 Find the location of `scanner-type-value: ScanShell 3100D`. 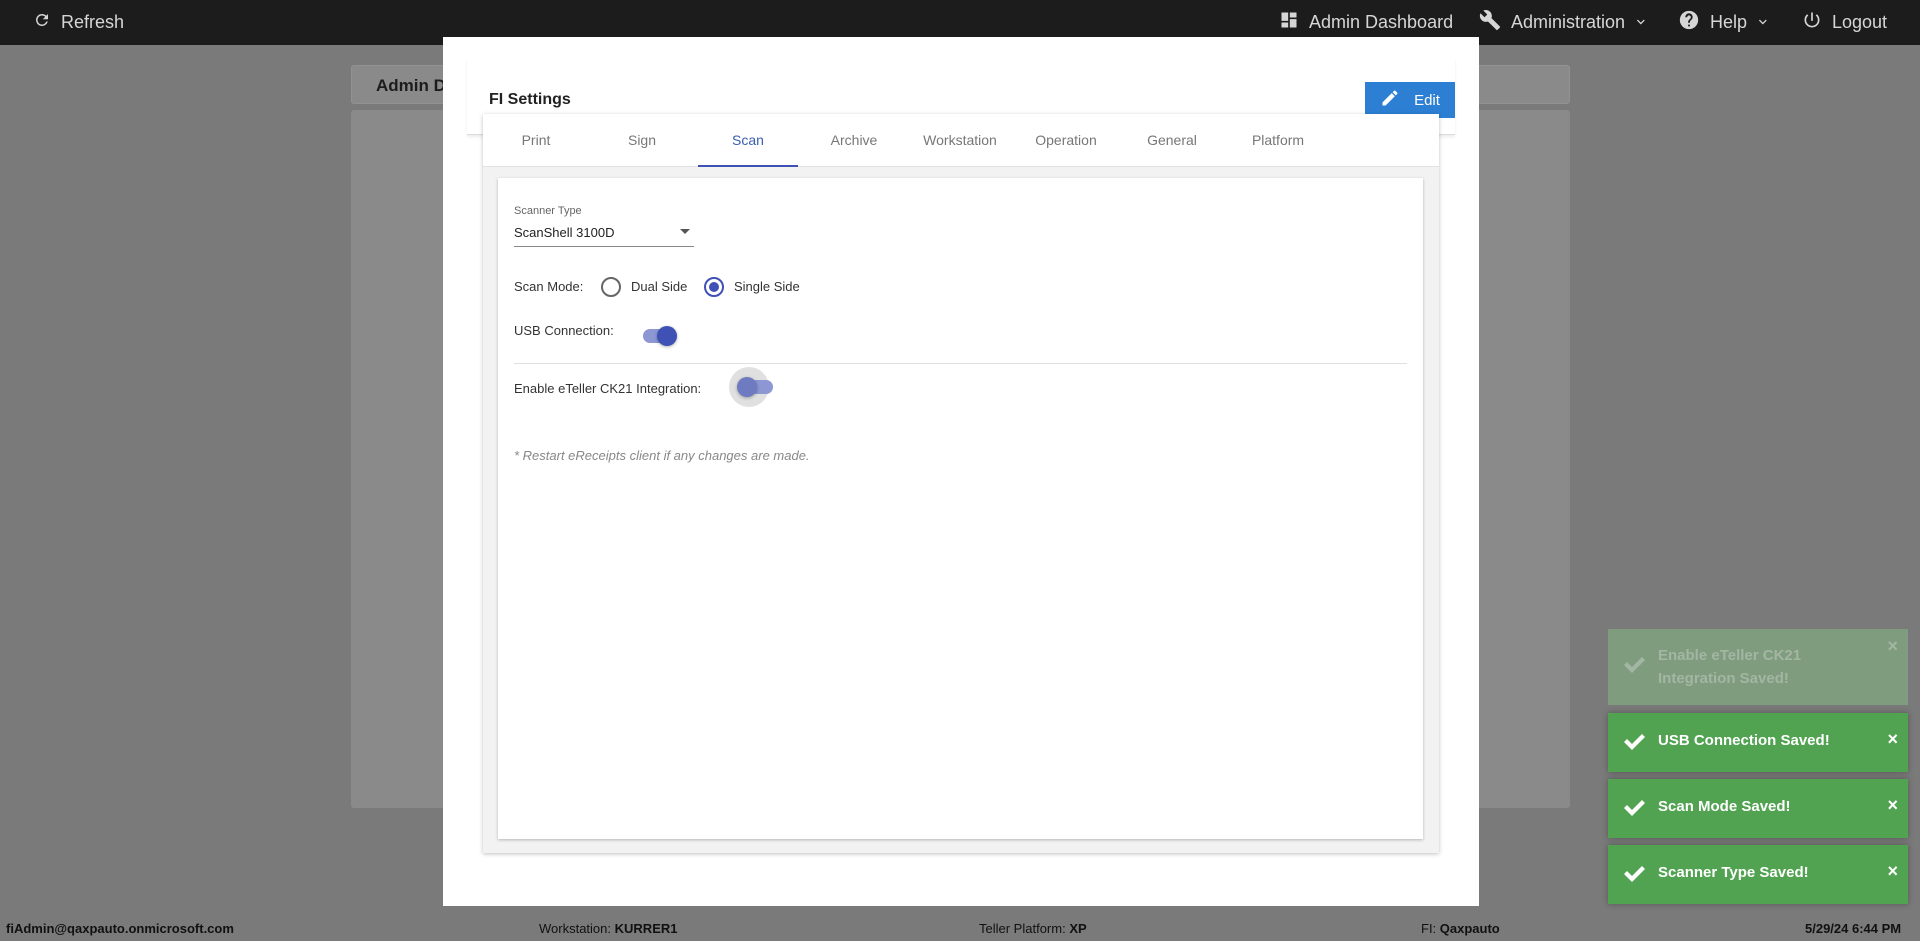

scanner-type-value: ScanShell 3100D is located at coordinates (564, 232).